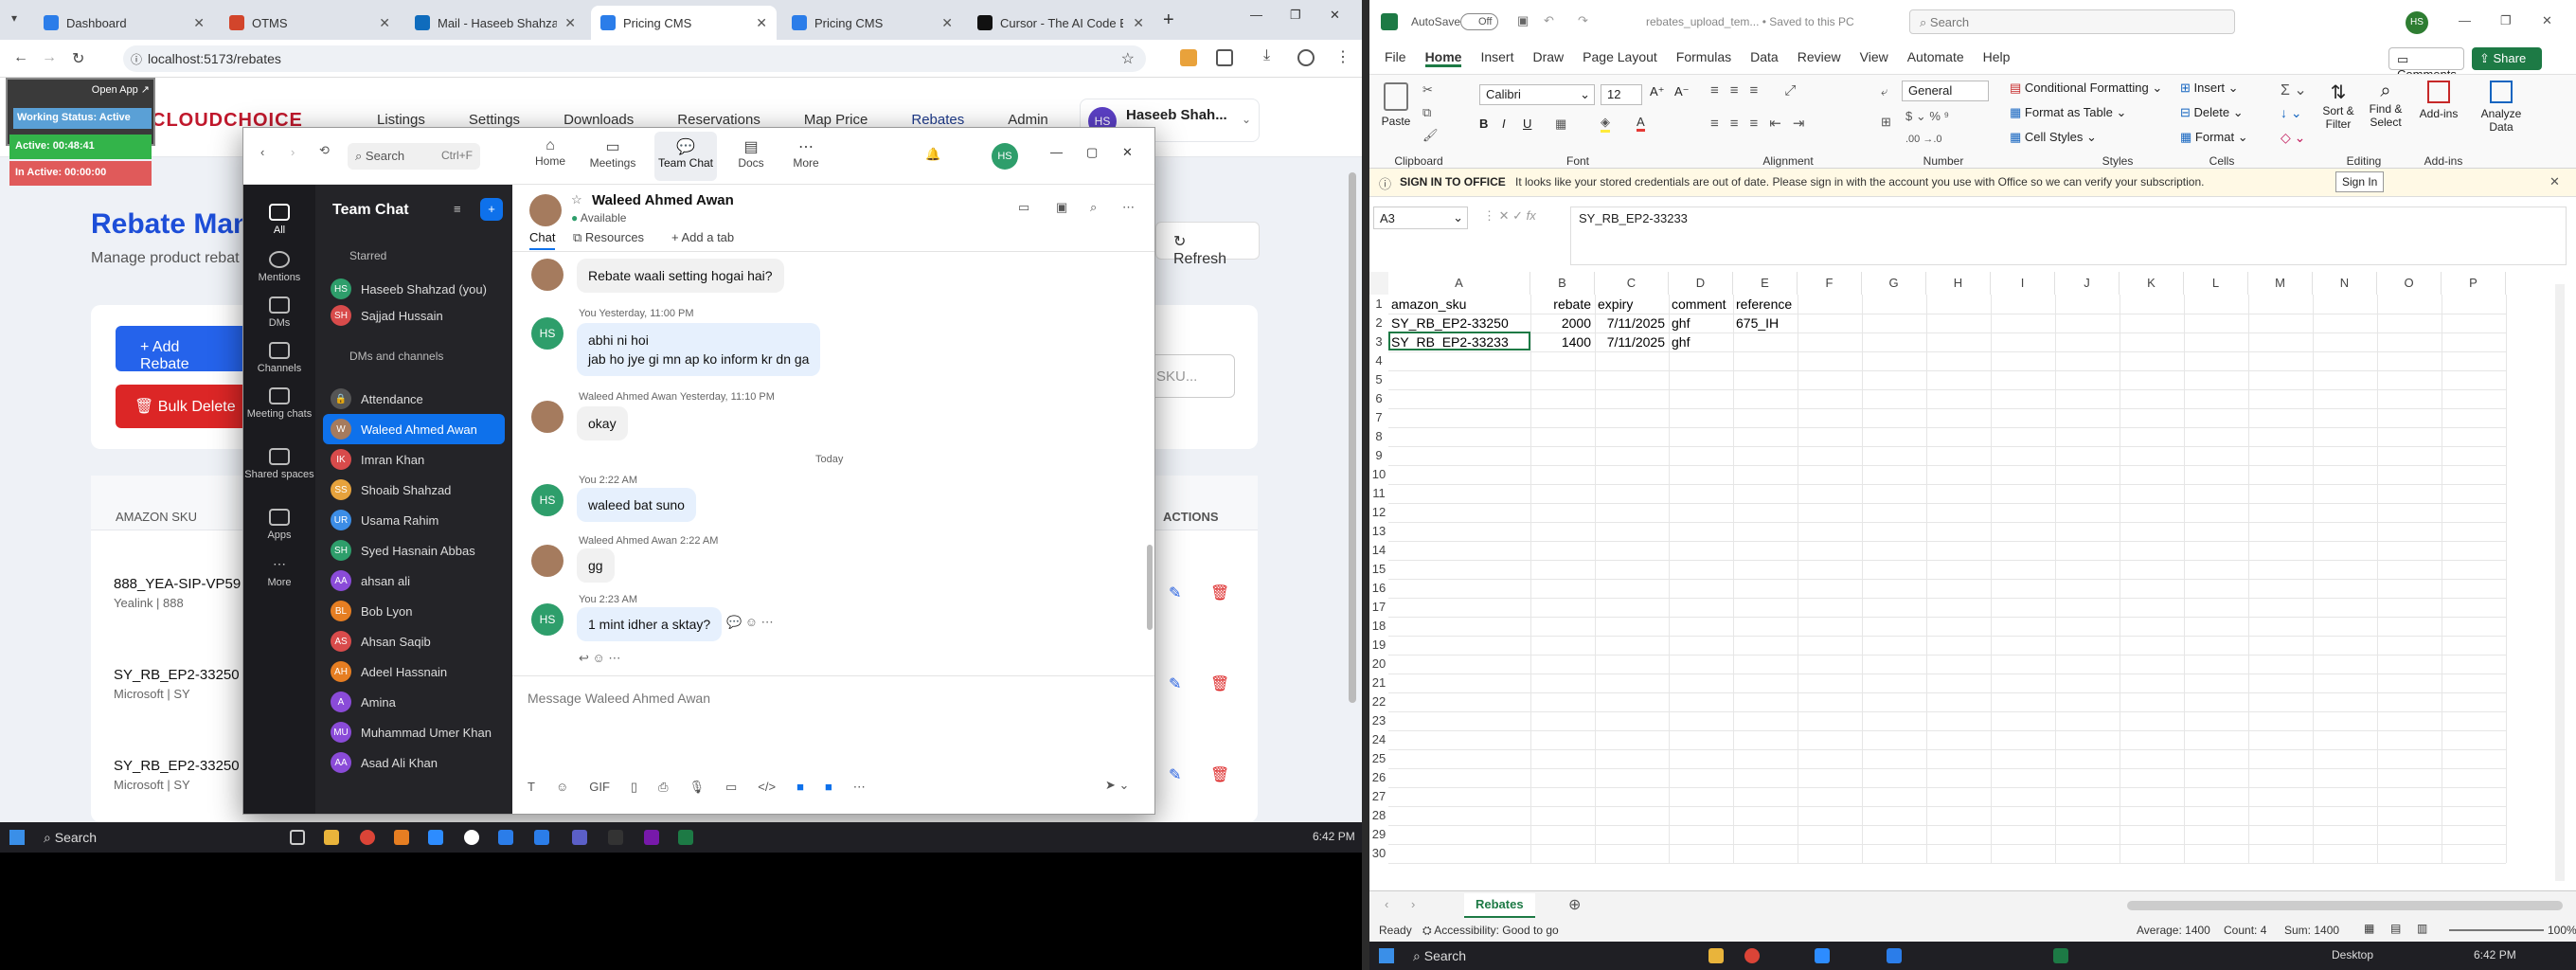  Describe the element at coordinates (310, 23) in the screenshot. I see `browser-tab: OTMS ✕` at that location.